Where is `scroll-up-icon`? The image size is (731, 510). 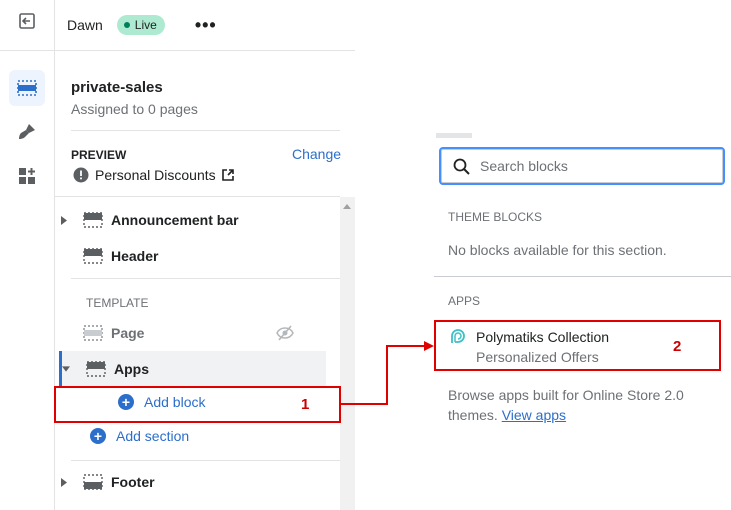
scroll-up-icon is located at coordinates (347, 206).